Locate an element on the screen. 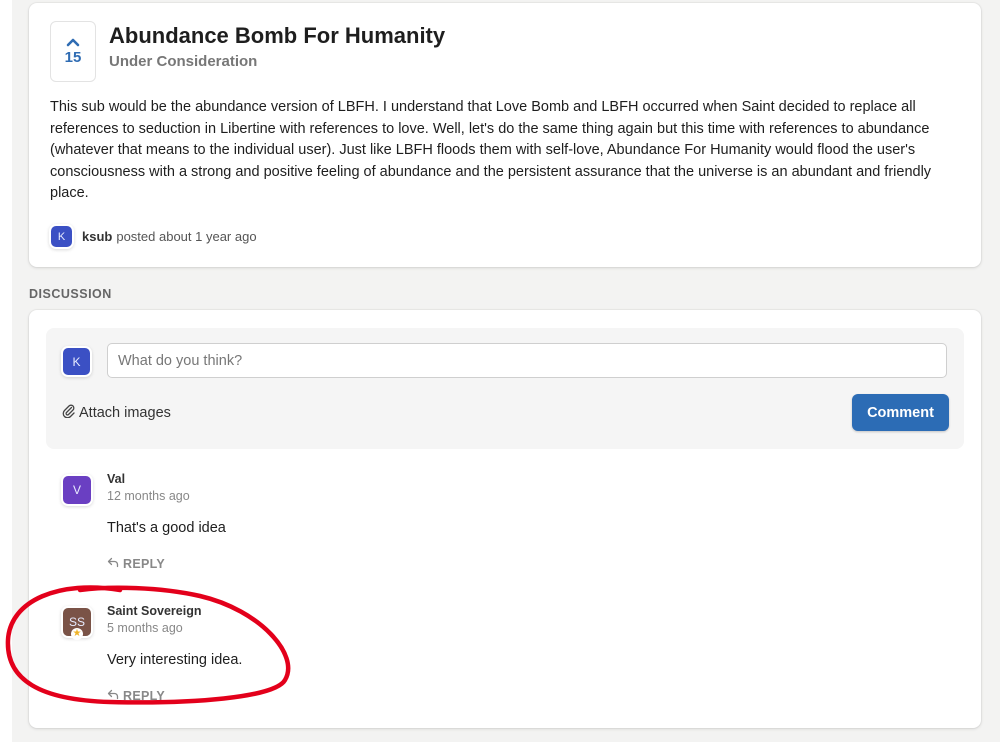  post-meta: K ksub posted about 1 year ago is located at coordinates (154, 236).